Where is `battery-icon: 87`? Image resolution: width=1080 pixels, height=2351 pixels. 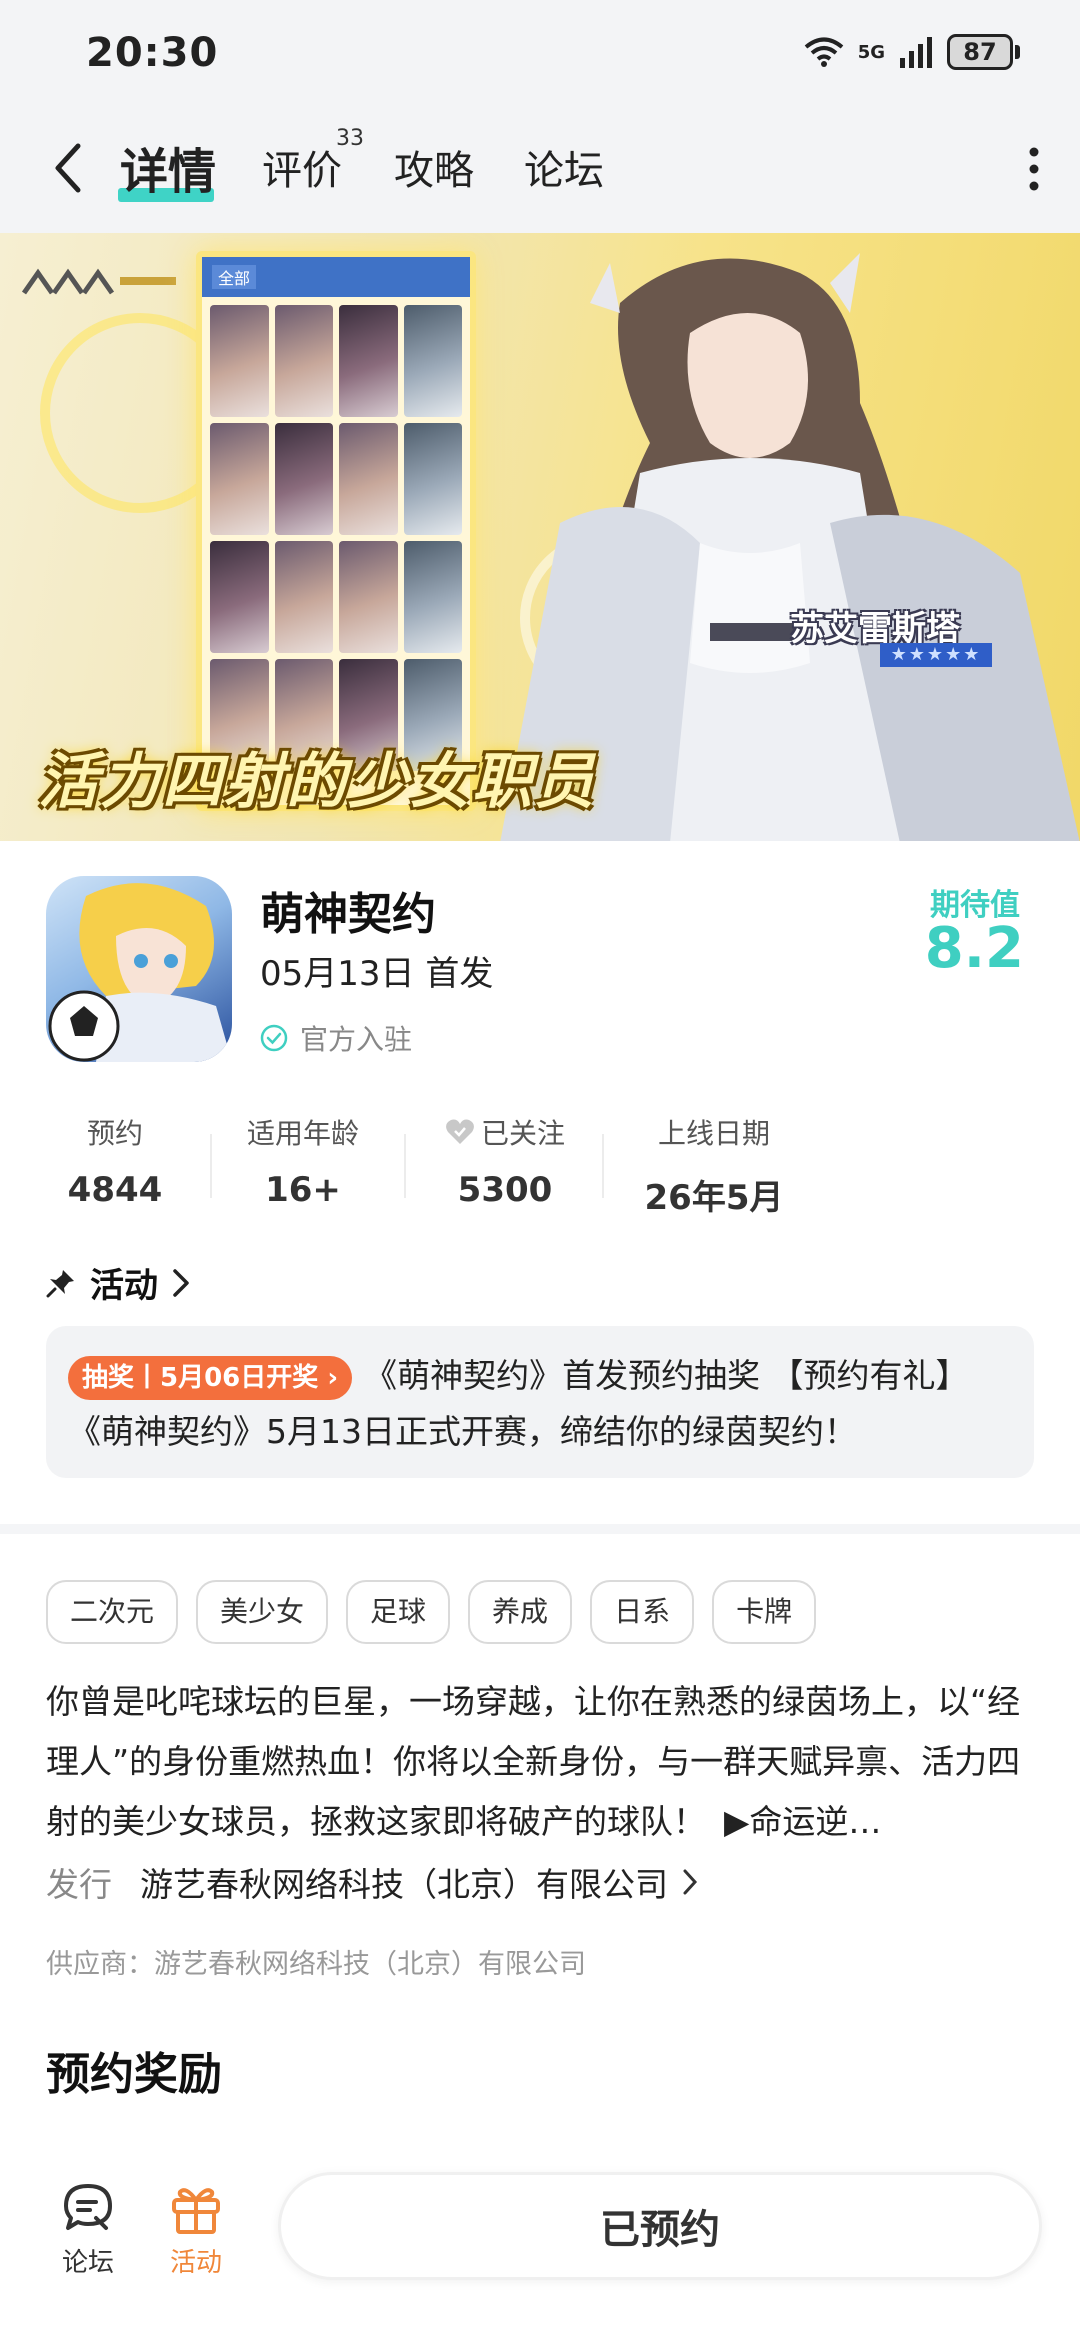
battery-icon: 87 is located at coordinates (983, 52).